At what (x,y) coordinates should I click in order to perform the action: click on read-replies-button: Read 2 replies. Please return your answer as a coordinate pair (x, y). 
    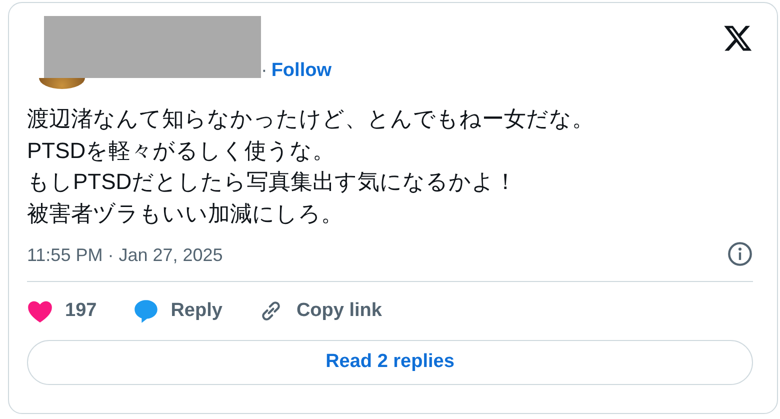
    Looking at the image, I should click on (390, 362).